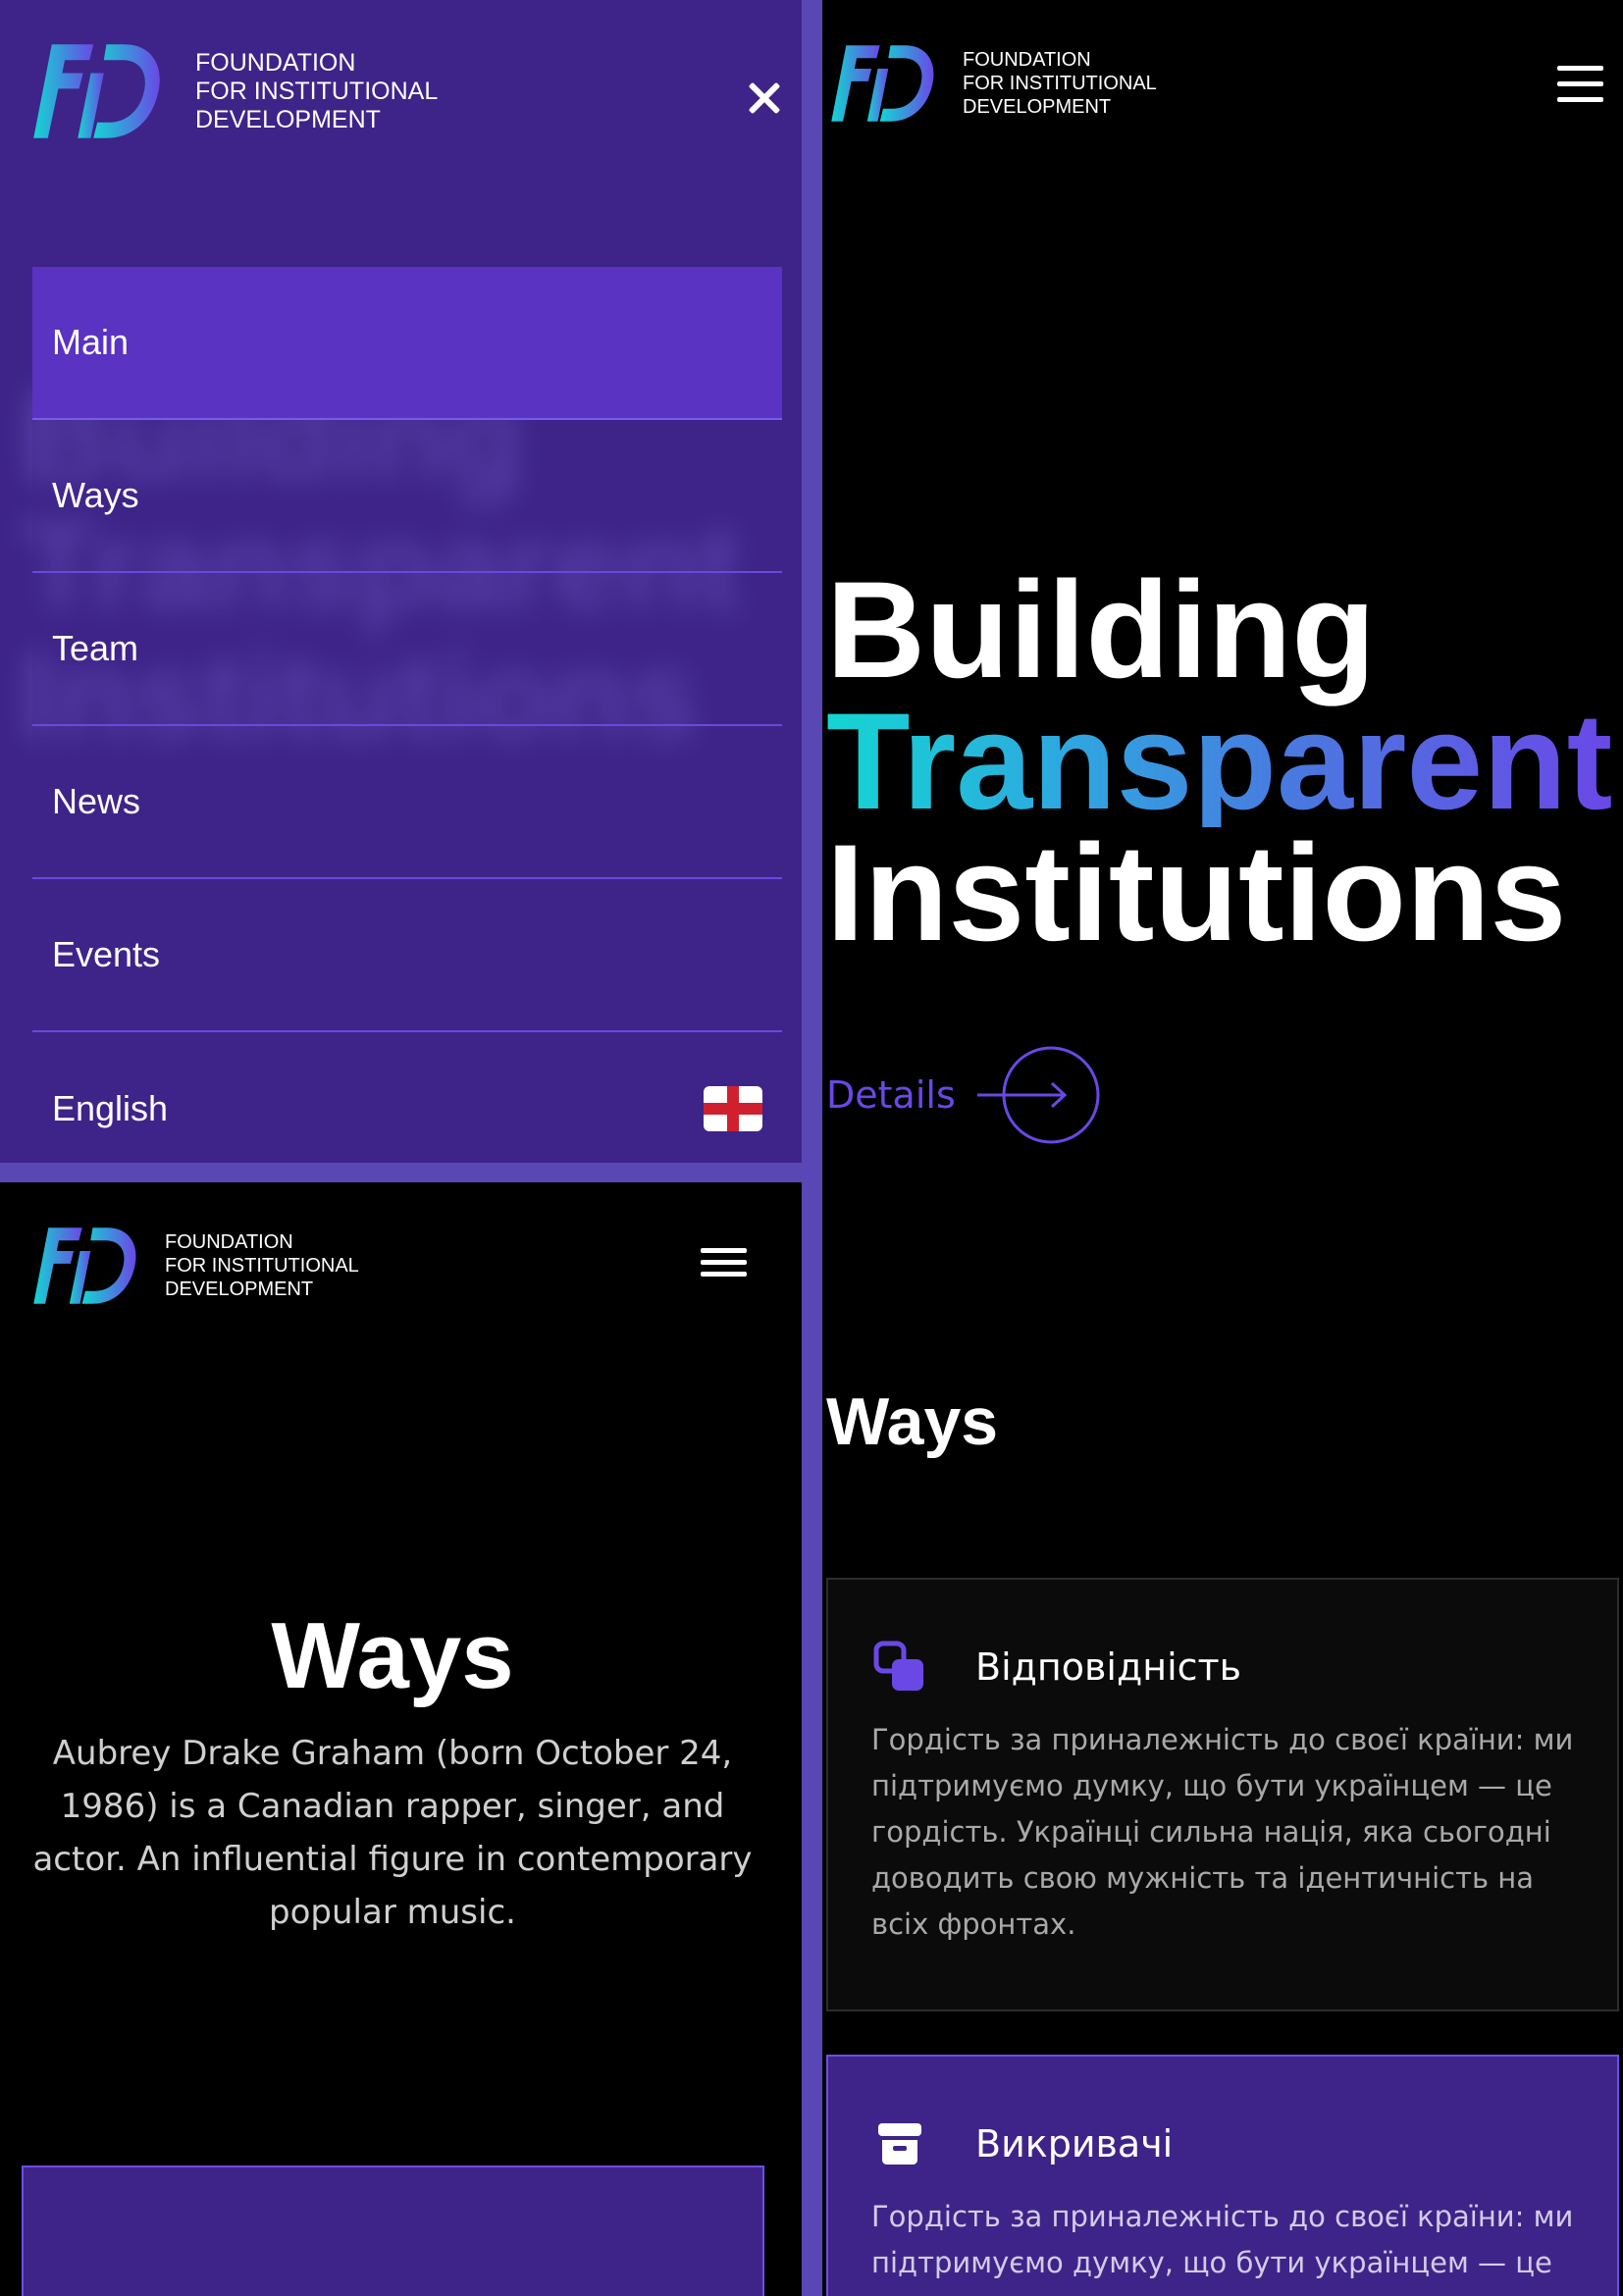  Describe the element at coordinates (393, 2231) in the screenshot. I see `way-card` at that location.